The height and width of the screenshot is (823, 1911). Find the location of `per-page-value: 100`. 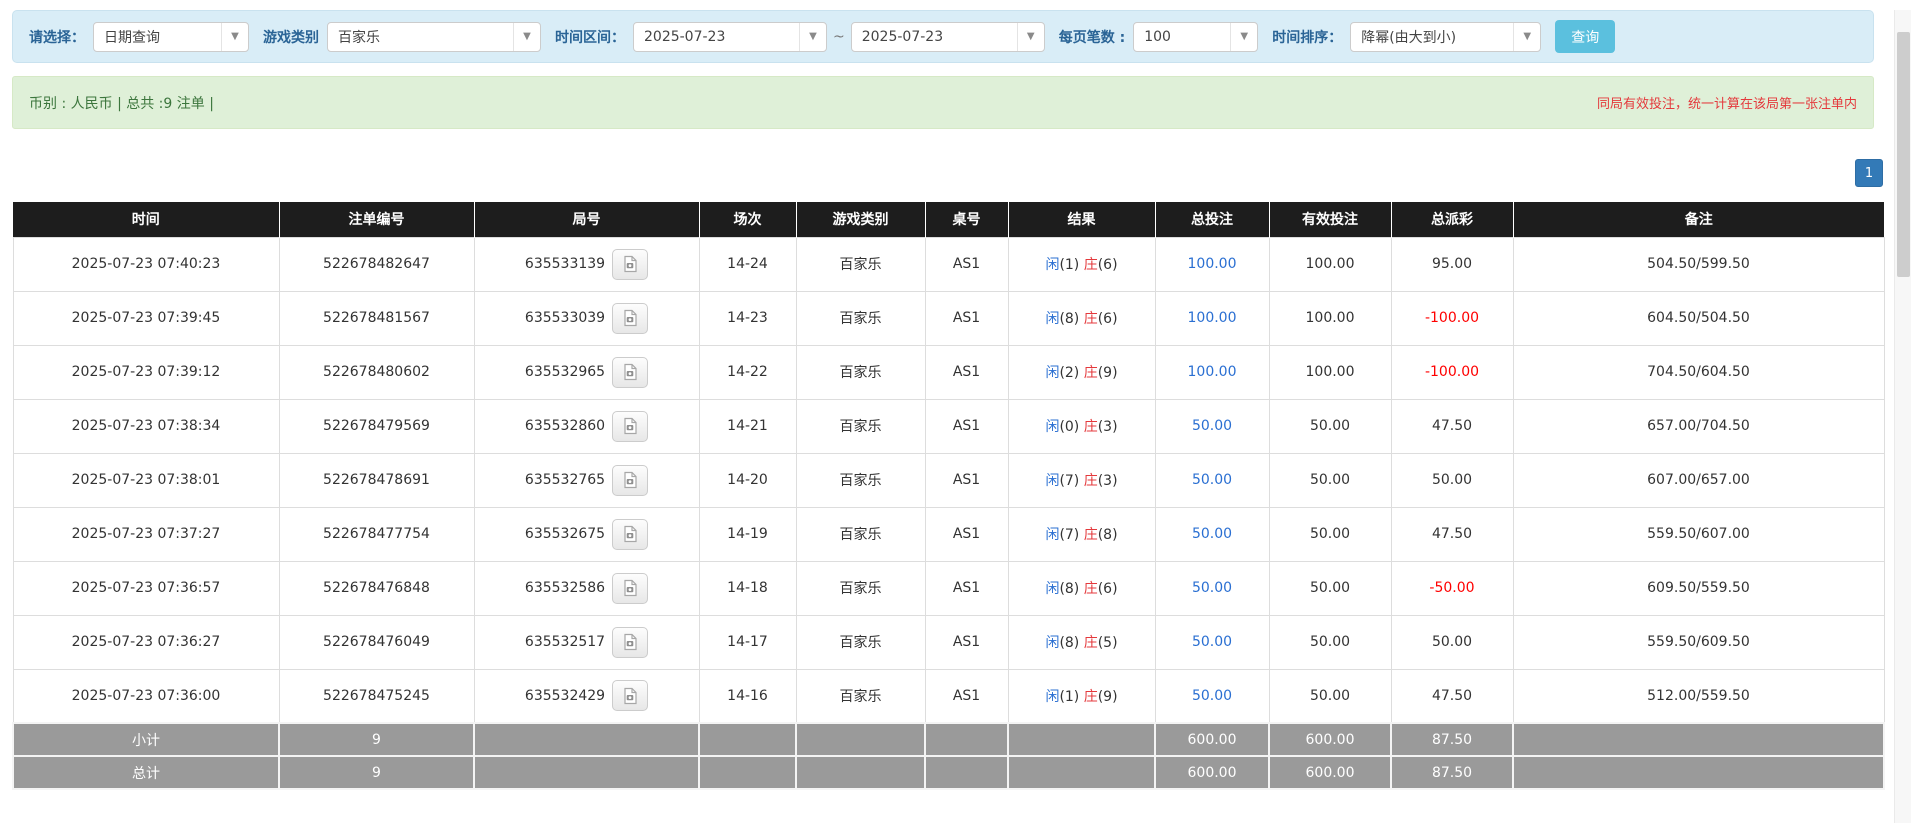

per-page-value: 100 is located at coordinates (1157, 36).